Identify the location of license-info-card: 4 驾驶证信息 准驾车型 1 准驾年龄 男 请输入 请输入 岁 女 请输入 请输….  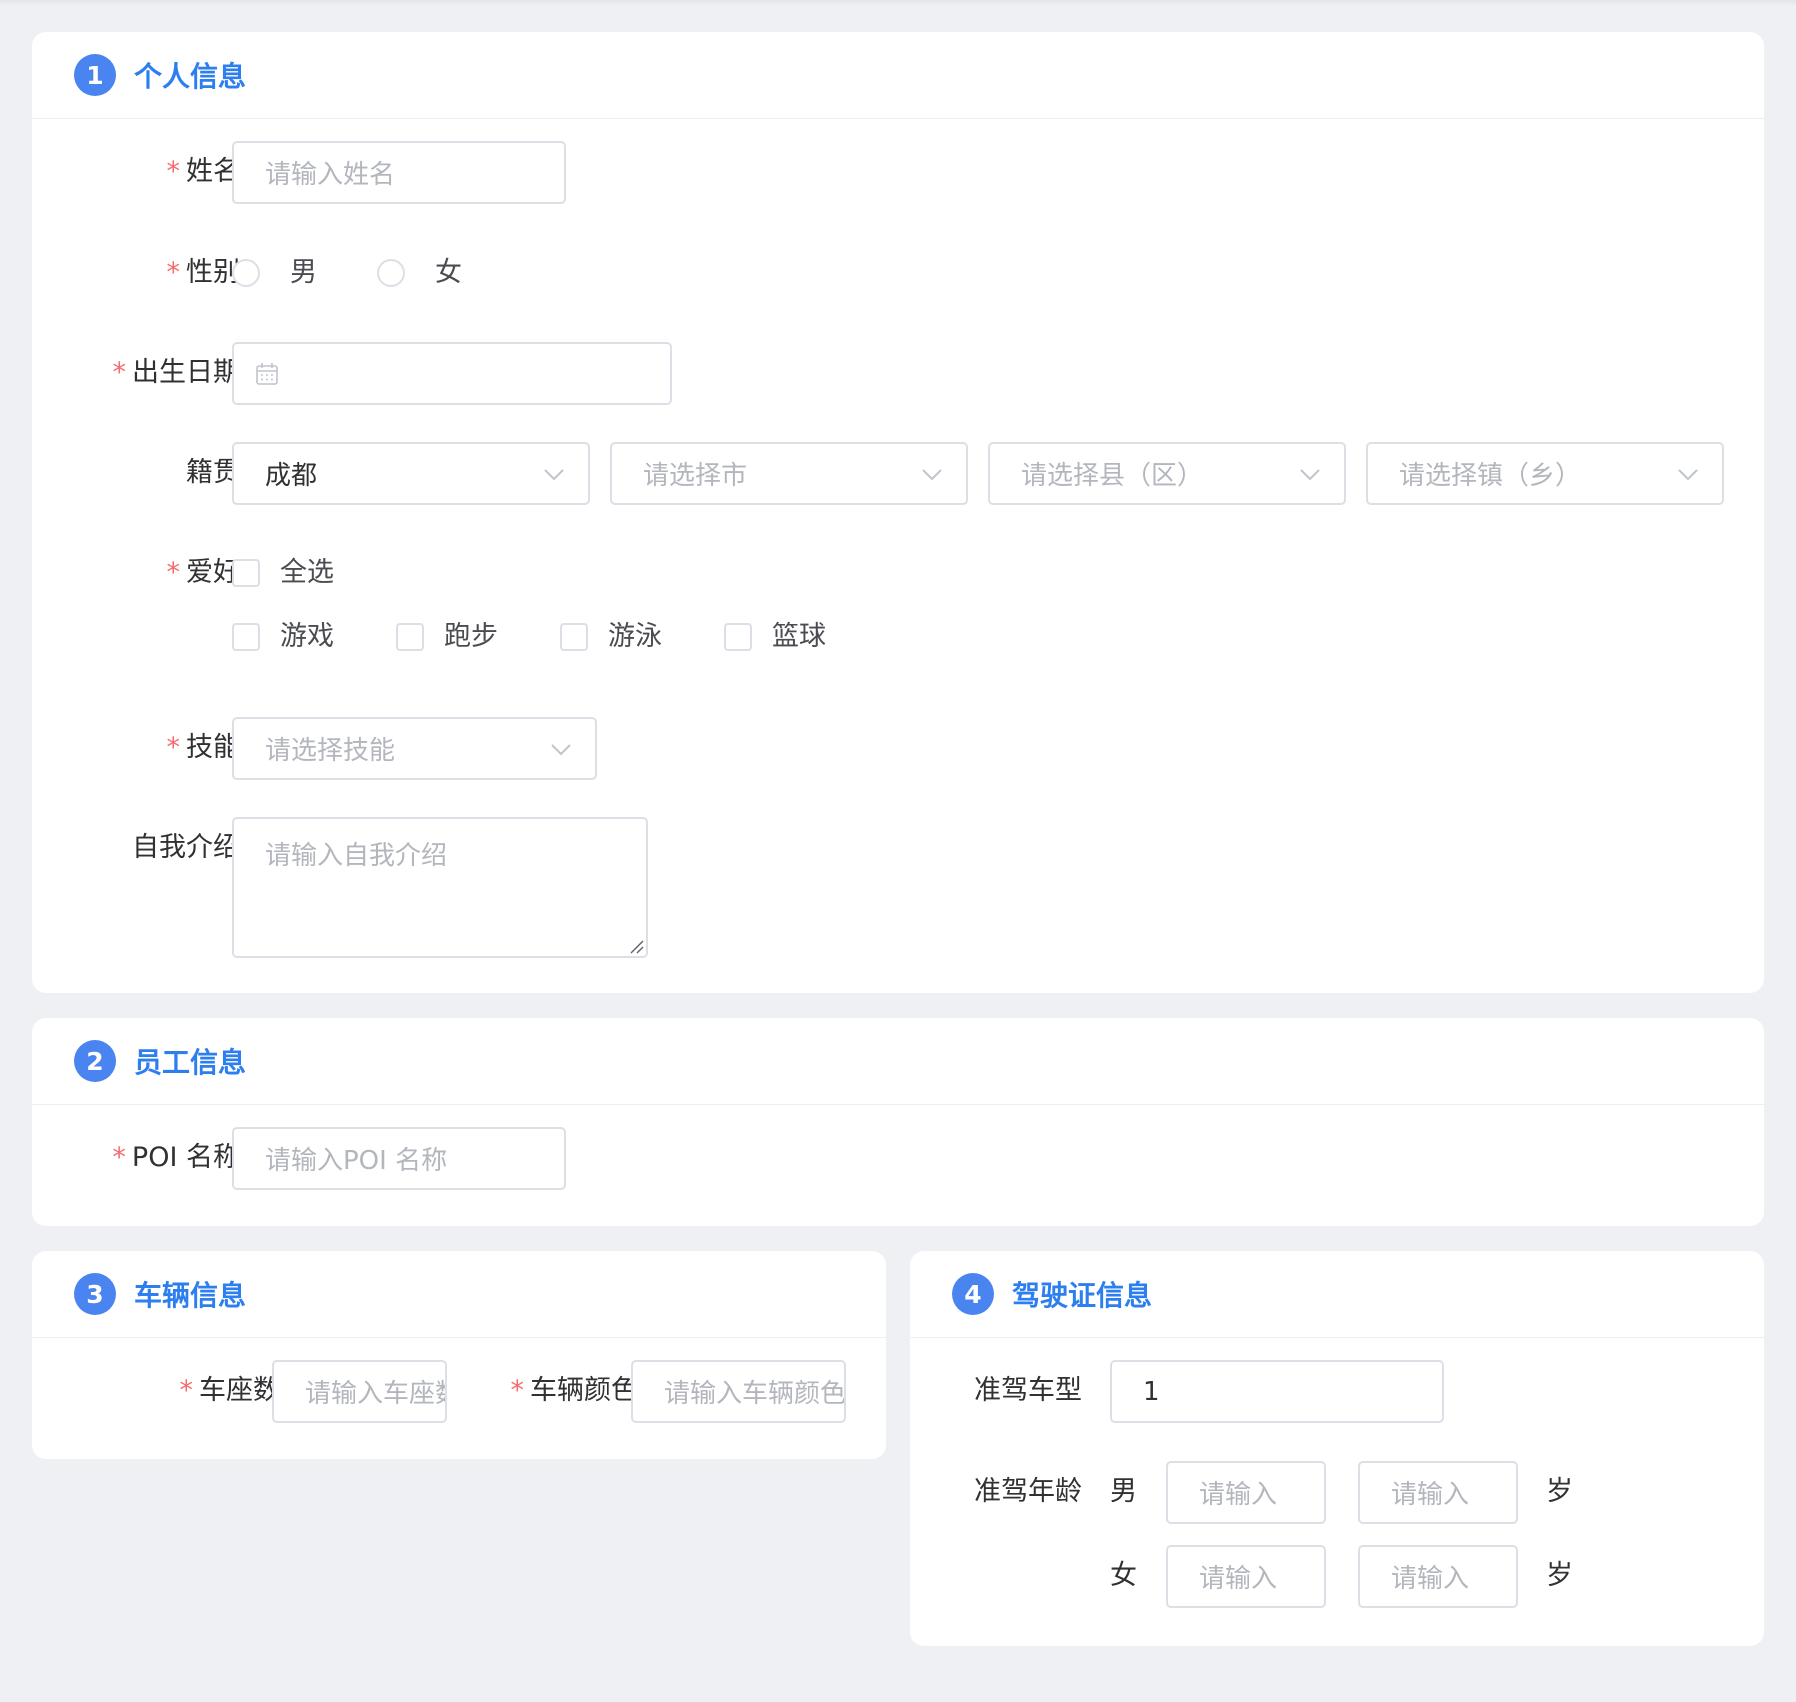
(1337, 1448).